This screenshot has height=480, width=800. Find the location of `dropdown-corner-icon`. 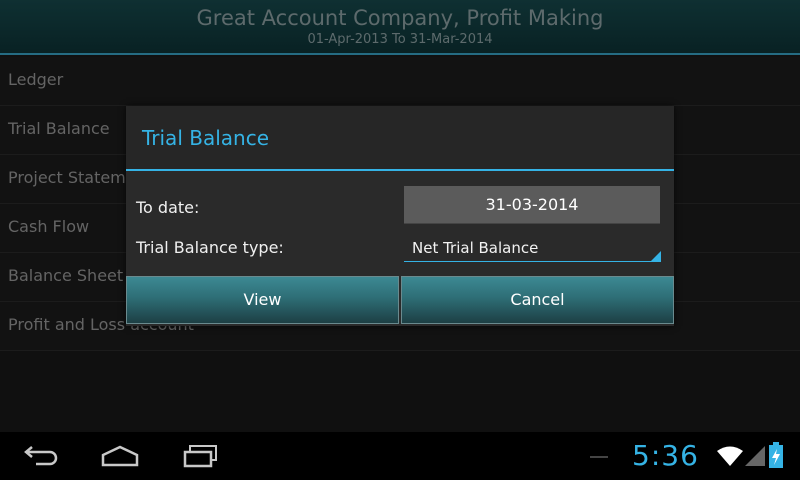

dropdown-corner-icon is located at coordinates (656, 256).